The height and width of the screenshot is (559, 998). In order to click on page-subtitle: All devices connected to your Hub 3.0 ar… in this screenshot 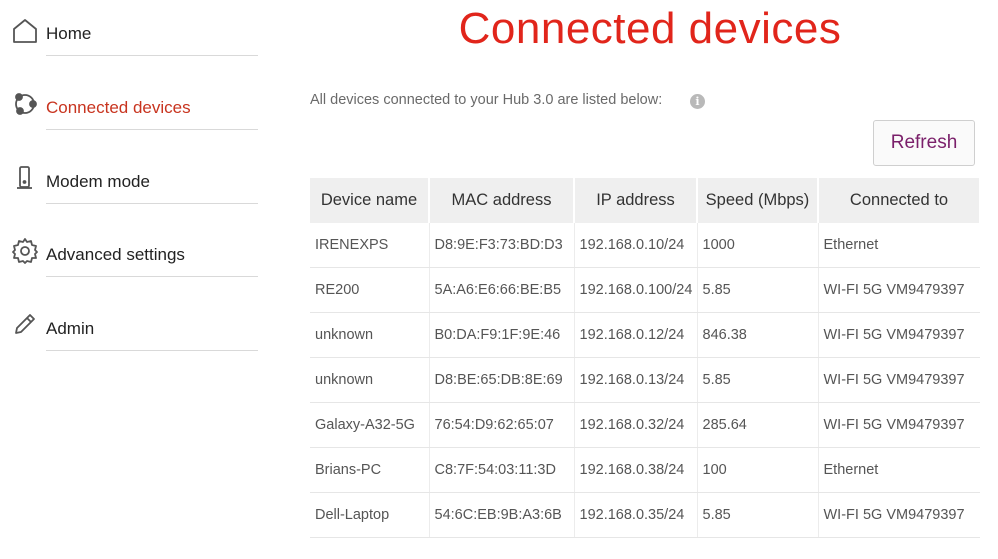, I will do `click(486, 100)`.